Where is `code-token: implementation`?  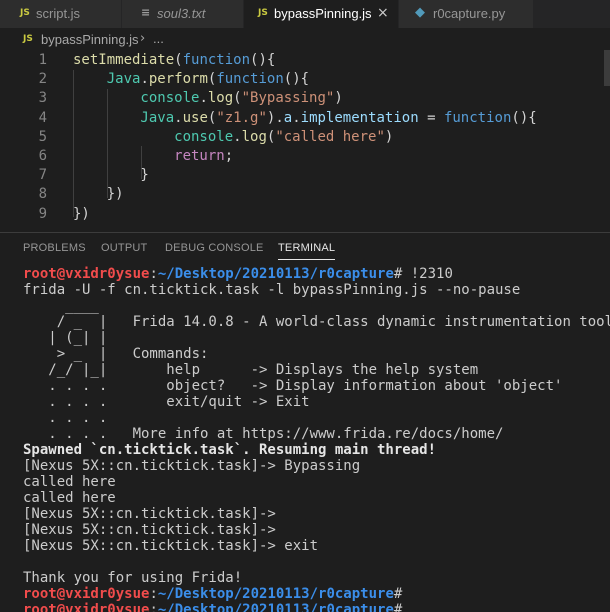
code-token: implementation is located at coordinates (359, 117).